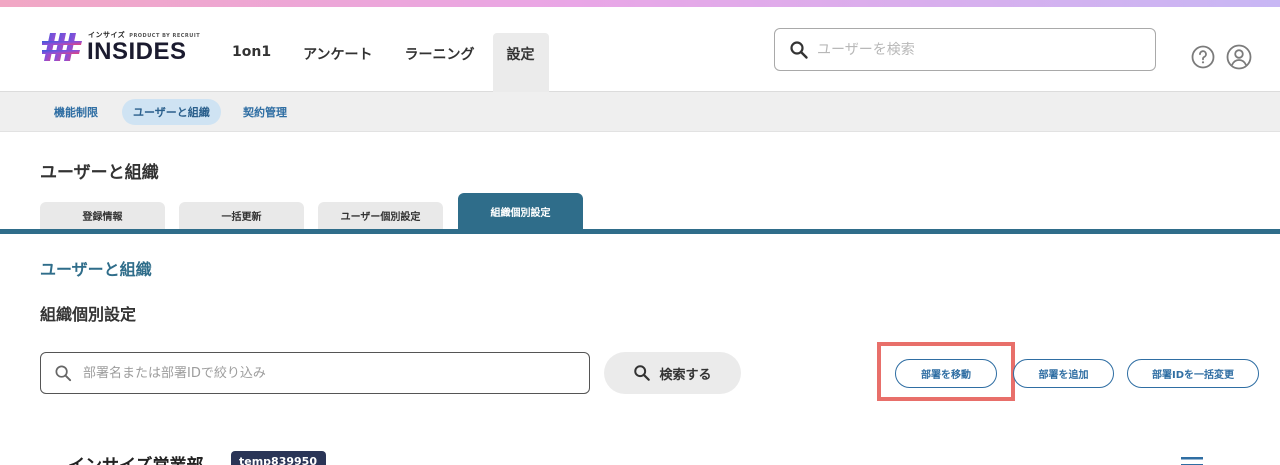  What do you see at coordinates (1239, 57) in the screenshot?
I see `user-avatar-icon` at bounding box center [1239, 57].